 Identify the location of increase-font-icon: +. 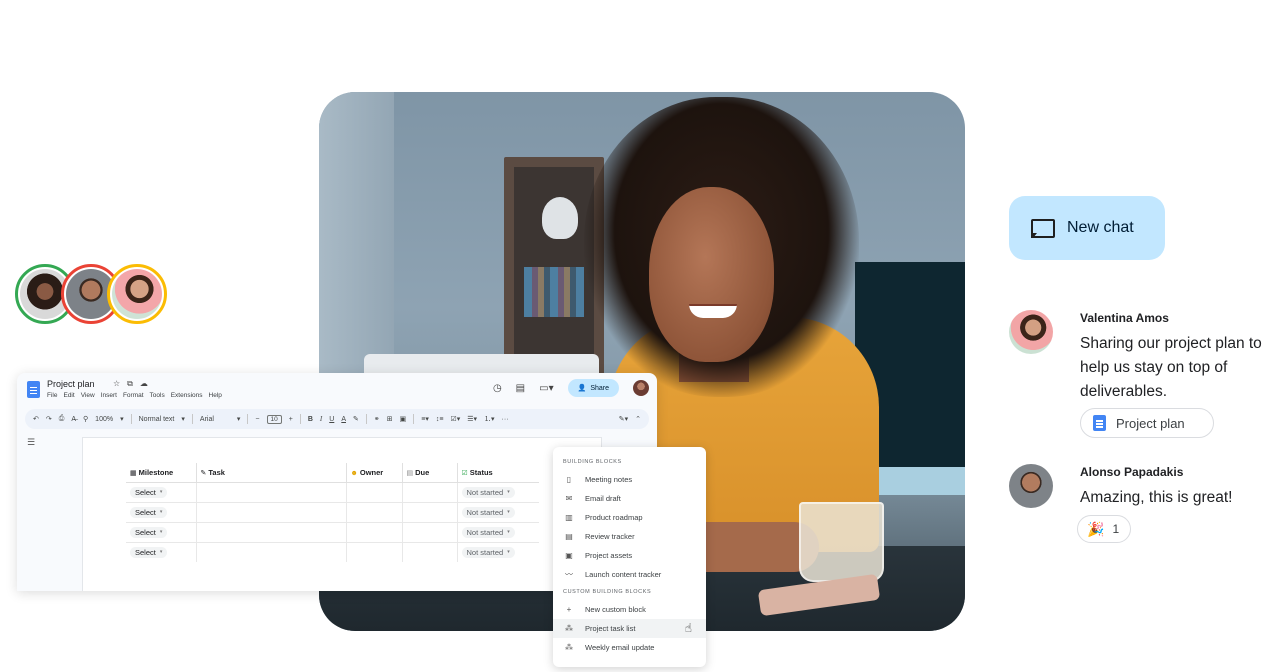
(291, 419).